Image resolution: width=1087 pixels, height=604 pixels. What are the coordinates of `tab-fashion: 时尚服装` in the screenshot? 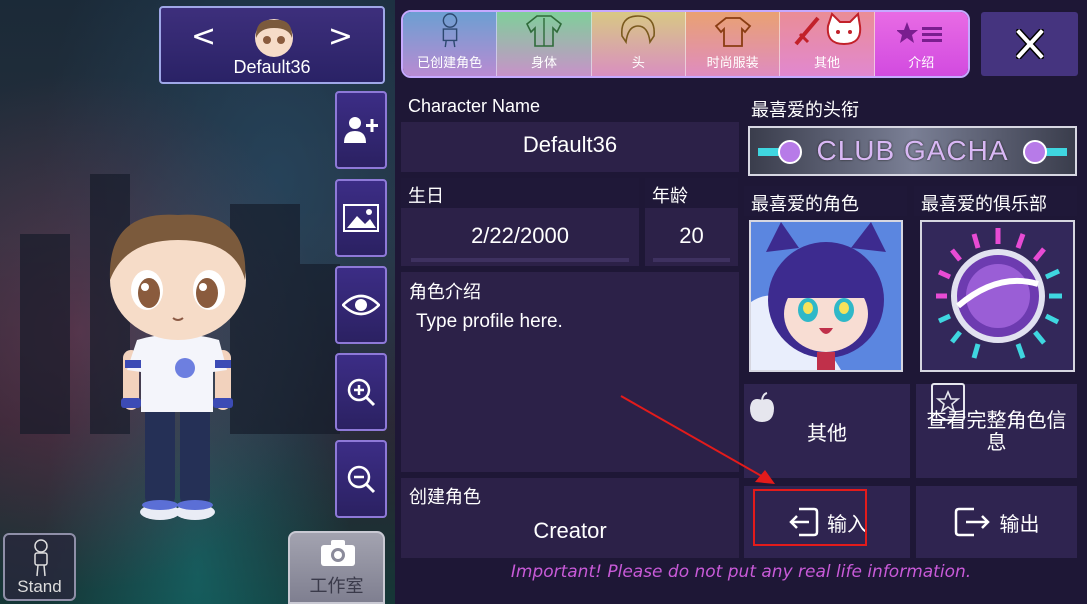 It's located at (733, 44).